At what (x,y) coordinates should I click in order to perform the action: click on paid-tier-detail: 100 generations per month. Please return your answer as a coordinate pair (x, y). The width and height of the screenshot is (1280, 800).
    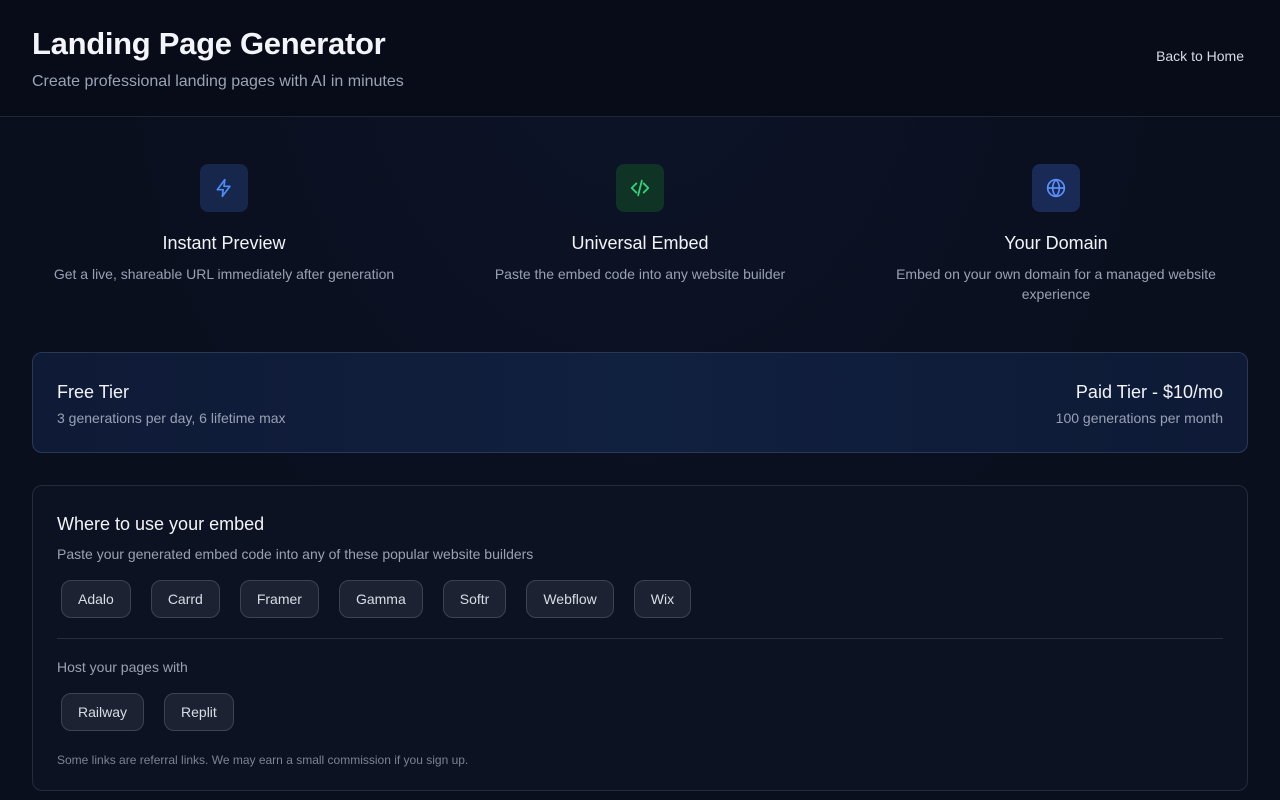
    Looking at the image, I should click on (1139, 418).